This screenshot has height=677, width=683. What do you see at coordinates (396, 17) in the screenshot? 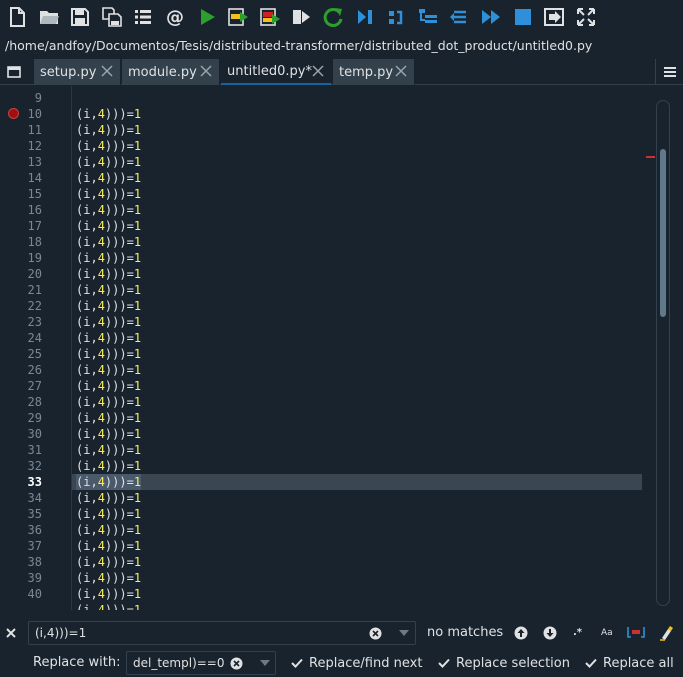
I see `step-button` at bounding box center [396, 17].